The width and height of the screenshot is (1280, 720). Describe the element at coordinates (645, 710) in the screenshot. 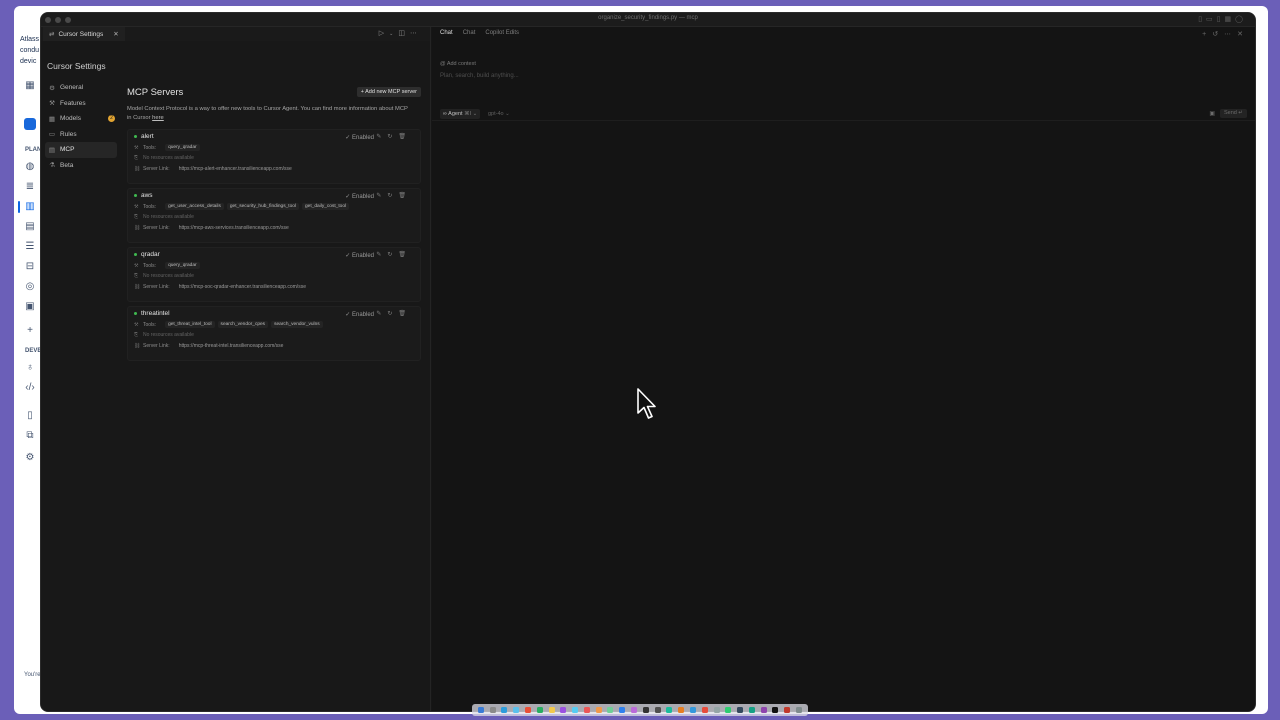

I see `dock-terminal-icon` at that location.